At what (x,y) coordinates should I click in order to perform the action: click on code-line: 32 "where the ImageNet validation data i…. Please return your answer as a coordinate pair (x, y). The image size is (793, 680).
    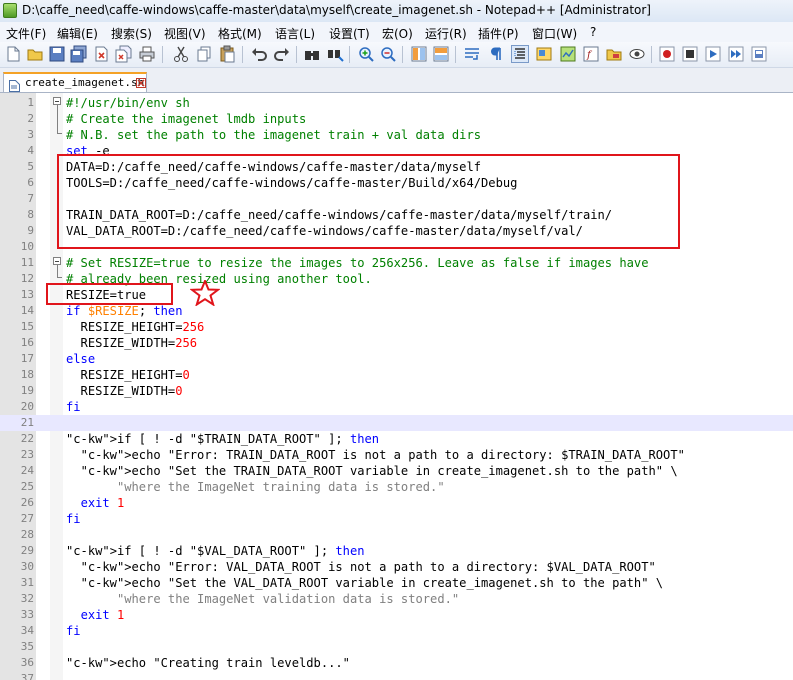
    Looking at the image, I should click on (396, 599).